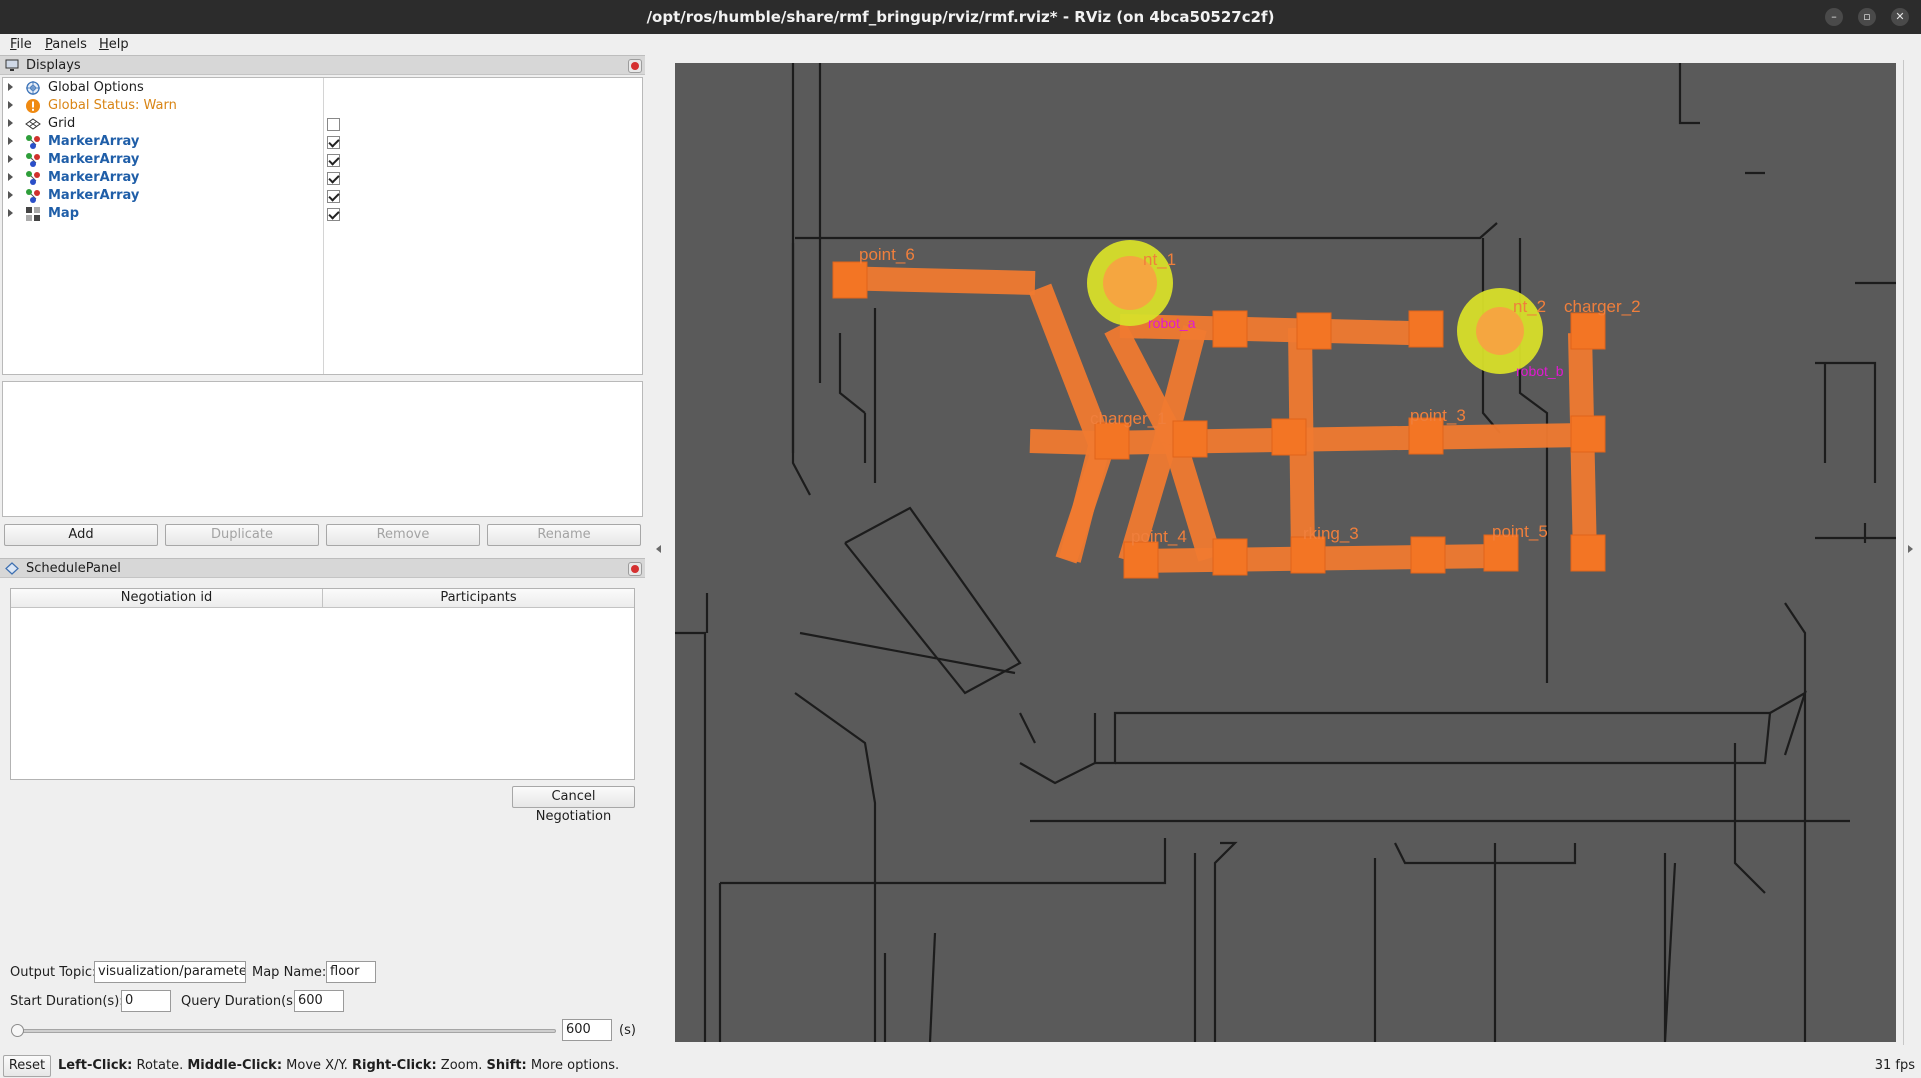 The width and height of the screenshot is (1921, 1078). What do you see at coordinates (1894, 1065) in the screenshot?
I see `fps-counter: 31 fps` at bounding box center [1894, 1065].